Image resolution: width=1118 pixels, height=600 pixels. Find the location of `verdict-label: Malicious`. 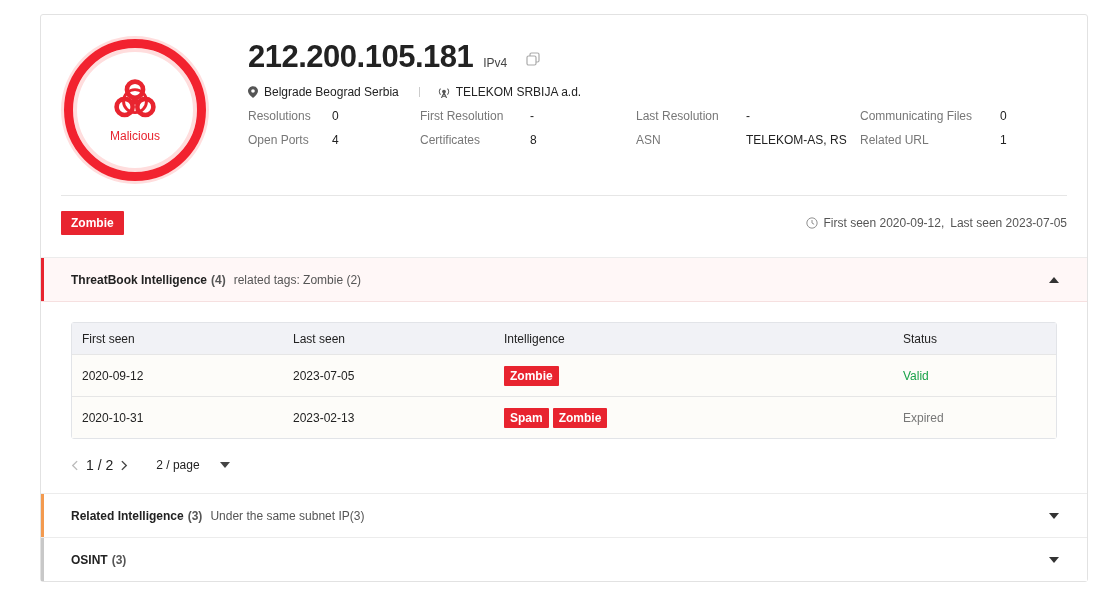

verdict-label: Malicious is located at coordinates (135, 136).